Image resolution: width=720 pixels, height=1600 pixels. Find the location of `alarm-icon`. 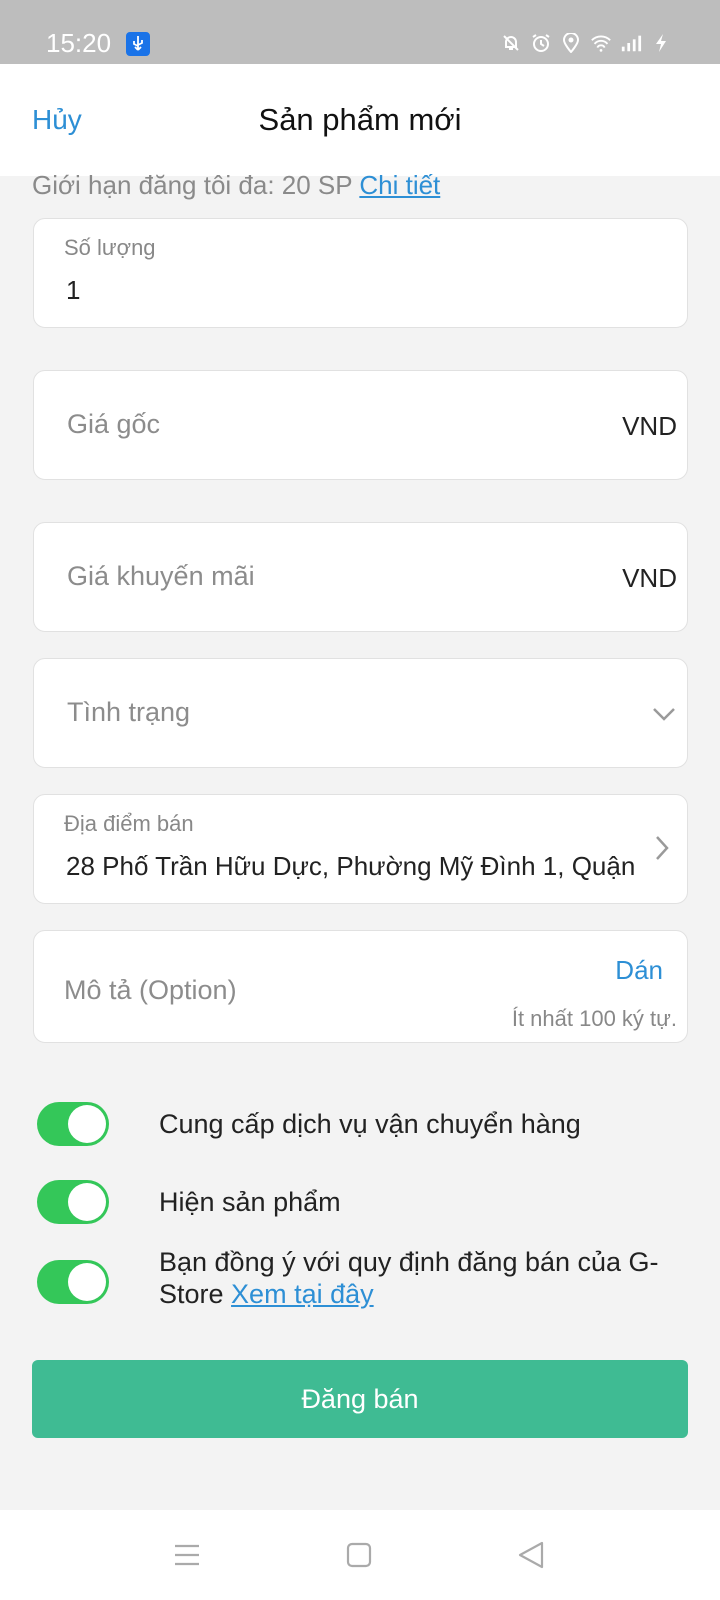

alarm-icon is located at coordinates (541, 43).